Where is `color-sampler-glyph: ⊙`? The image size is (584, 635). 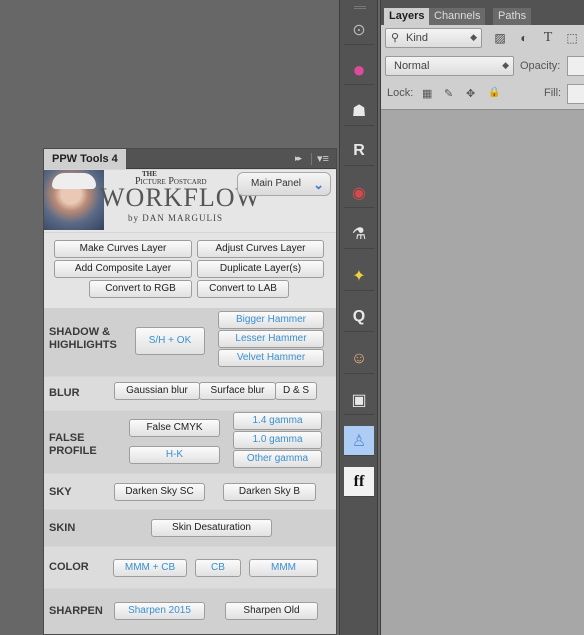 color-sampler-glyph: ⊙ is located at coordinates (359, 30).